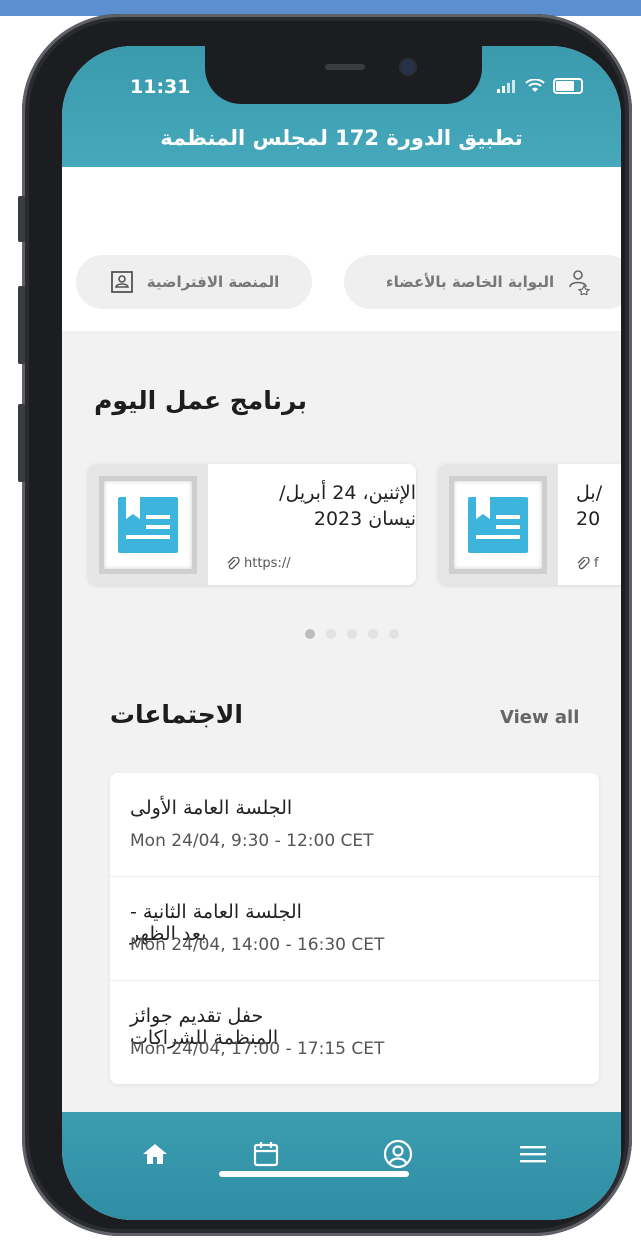  I want to click on menu-icon, so click(533, 1154).